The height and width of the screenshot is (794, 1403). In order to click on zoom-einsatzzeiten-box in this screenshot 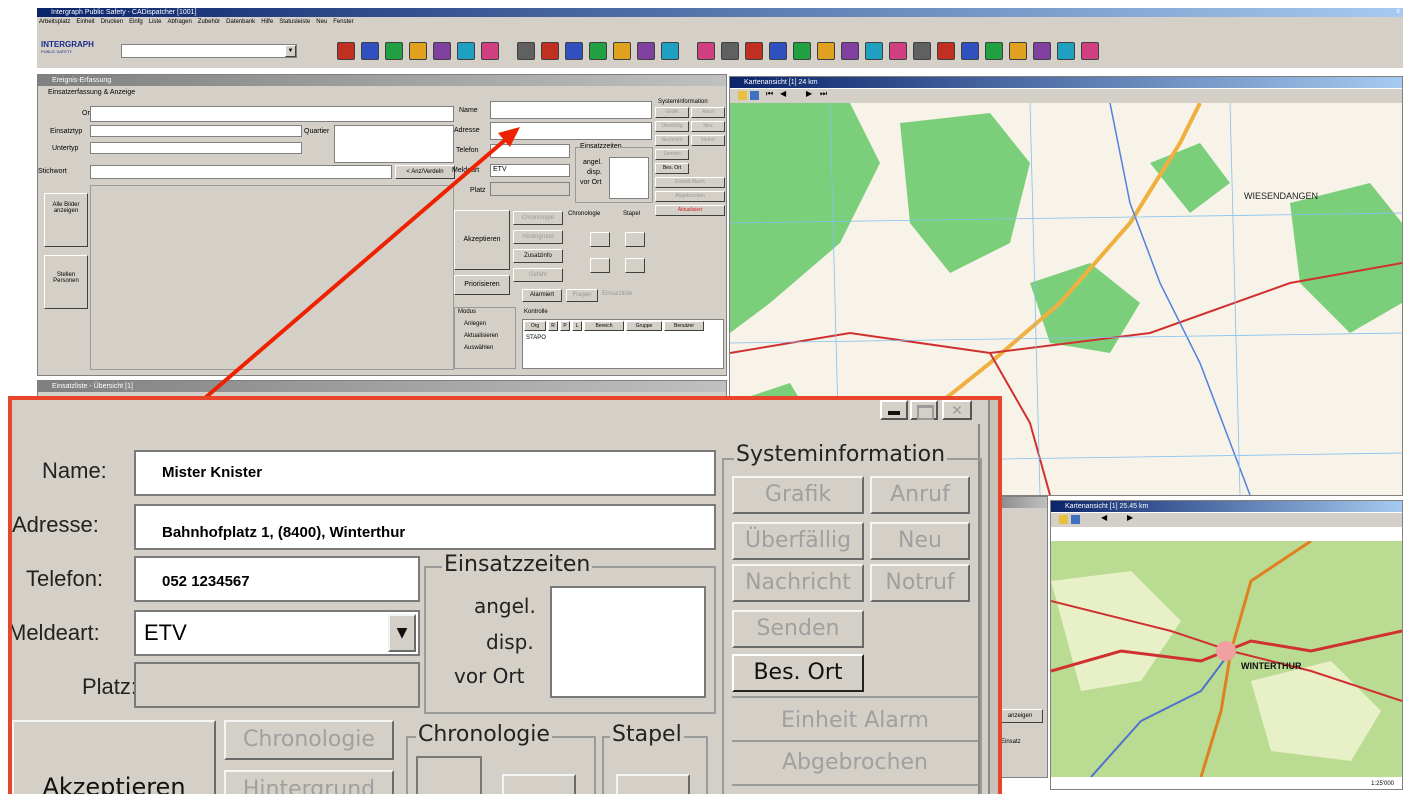, I will do `click(628, 642)`.